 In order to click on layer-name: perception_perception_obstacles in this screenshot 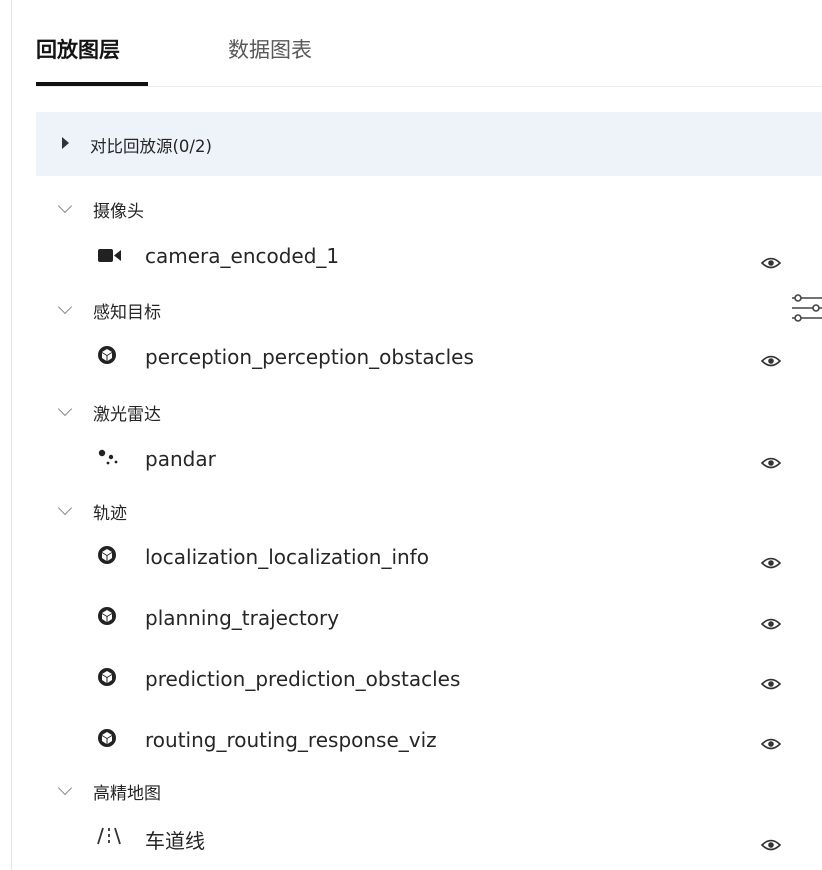, I will do `click(309, 357)`.